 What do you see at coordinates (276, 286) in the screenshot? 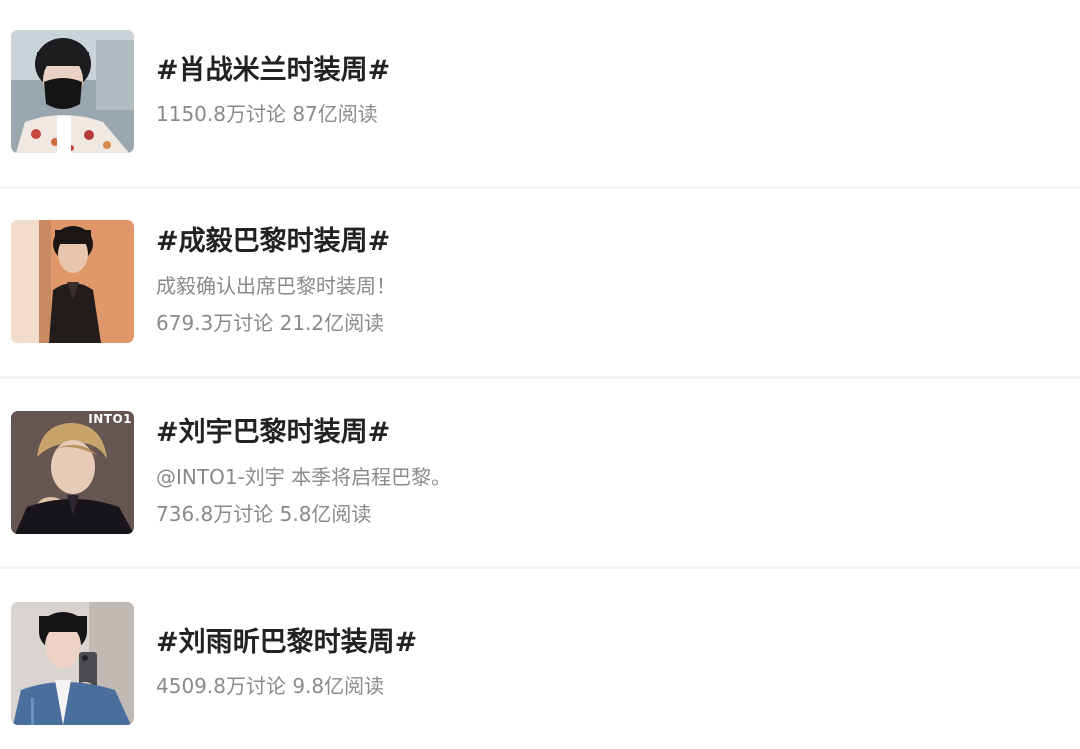
I see `topic-description: 成毅确认出席巴黎时装周！` at bounding box center [276, 286].